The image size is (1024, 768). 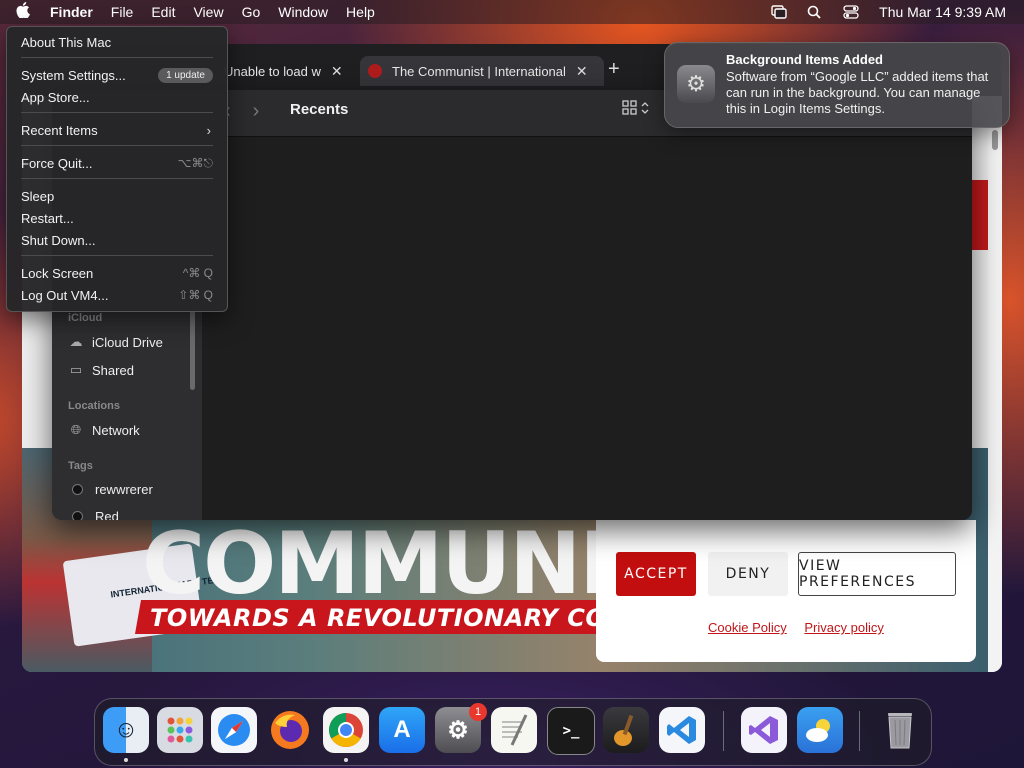 What do you see at coordinates (26, 12) in the screenshot?
I see `apple-logo-icon` at bounding box center [26, 12].